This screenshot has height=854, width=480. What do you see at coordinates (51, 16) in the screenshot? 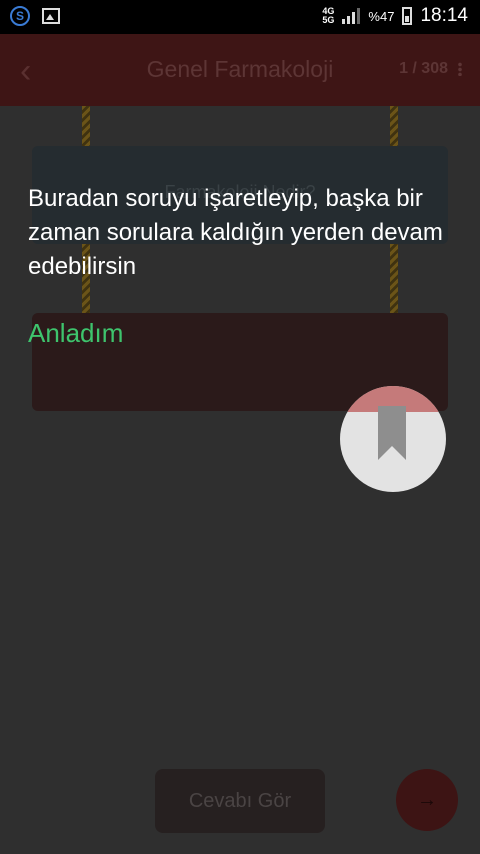
I see `image-notification-icon` at bounding box center [51, 16].